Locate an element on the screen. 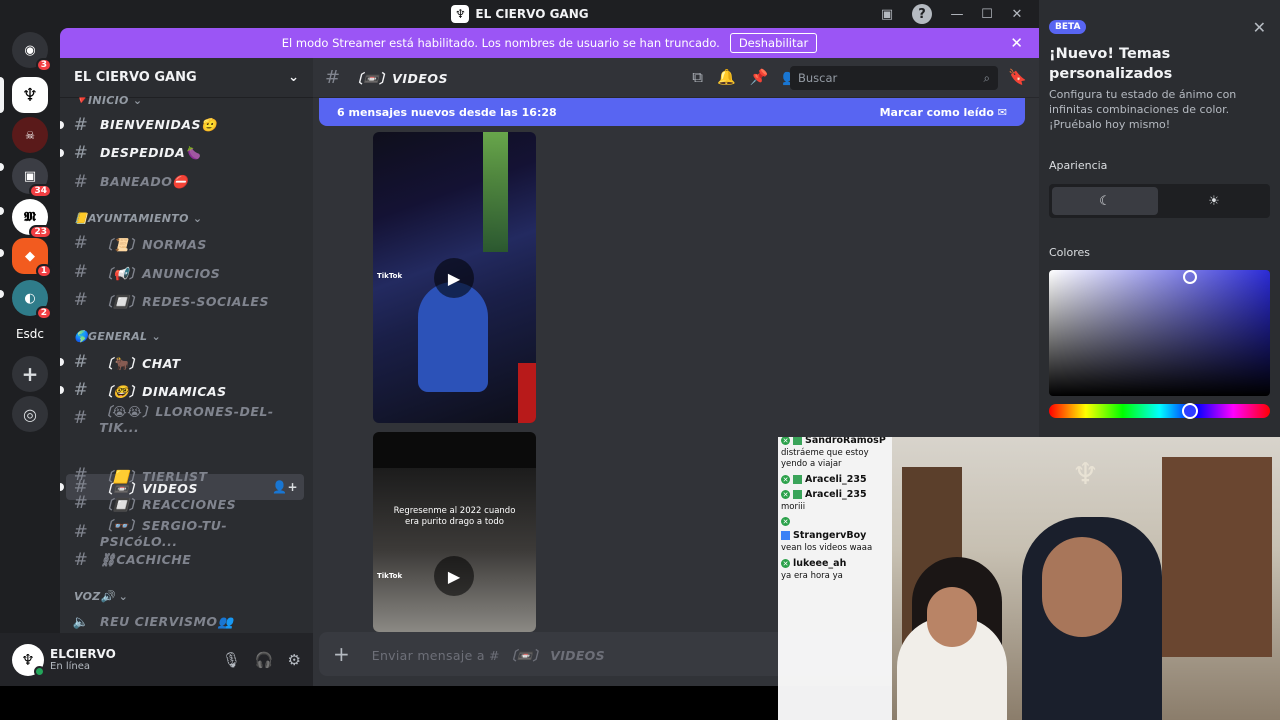 The height and width of the screenshot is (720, 1280). search-input: Buscar ⌕ is located at coordinates (894, 78).